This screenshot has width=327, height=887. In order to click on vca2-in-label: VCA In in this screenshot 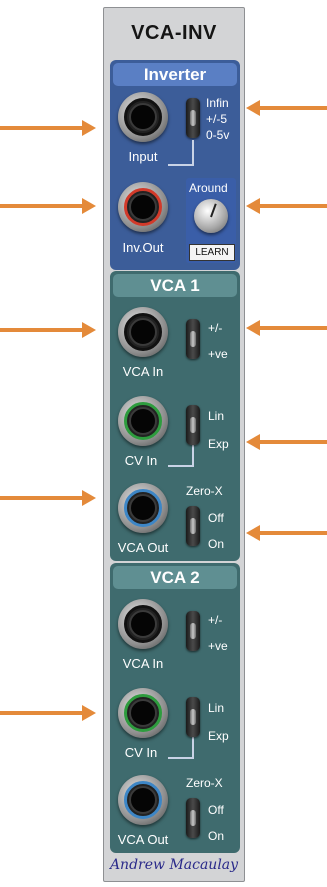, I will do `click(143, 663)`.